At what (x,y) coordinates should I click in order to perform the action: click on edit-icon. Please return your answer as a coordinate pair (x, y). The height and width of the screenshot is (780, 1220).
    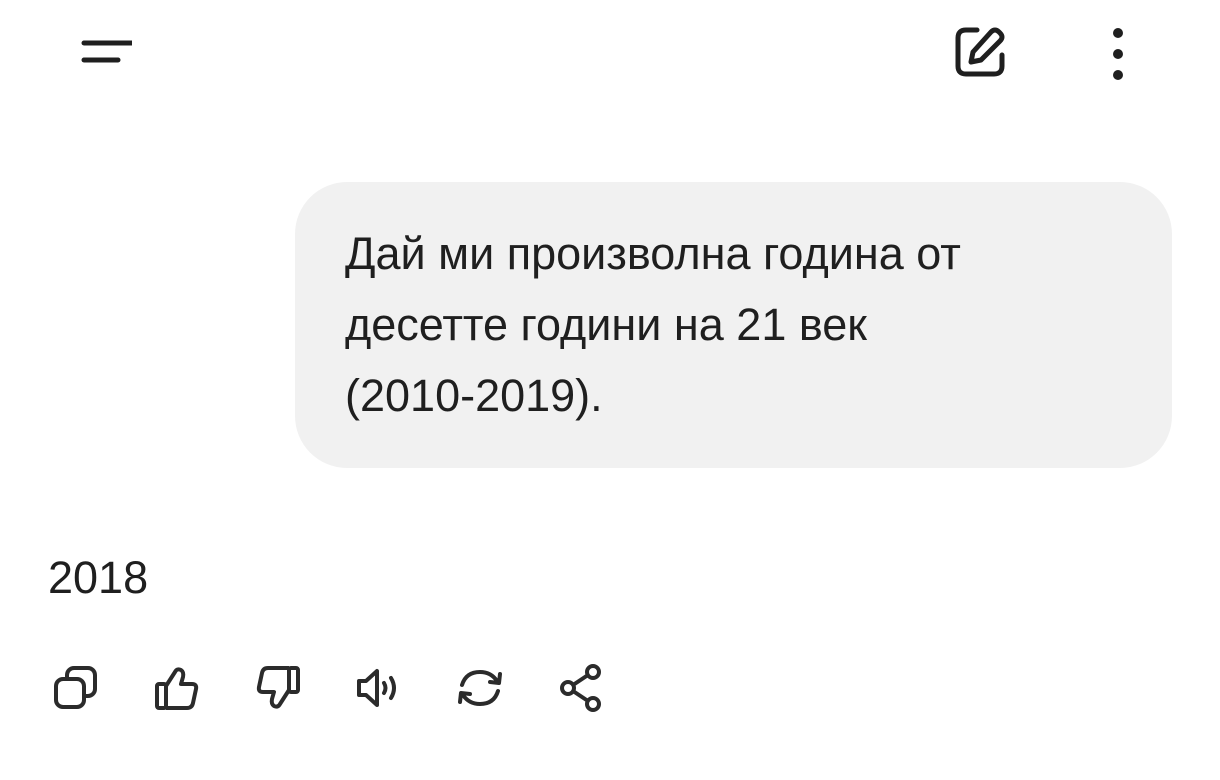
    Looking at the image, I should click on (980, 52).